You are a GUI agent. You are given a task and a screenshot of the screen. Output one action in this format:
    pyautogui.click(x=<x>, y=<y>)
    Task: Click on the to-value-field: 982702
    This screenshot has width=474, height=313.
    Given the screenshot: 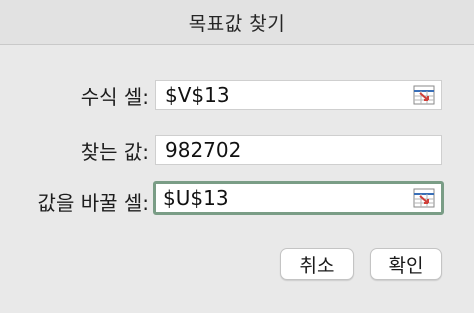 What is the action you would take?
    pyautogui.click(x=298, y=150)
    